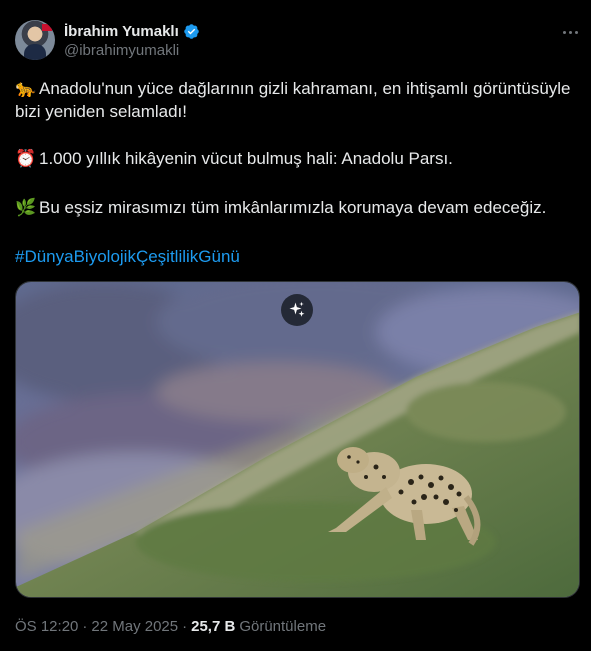  What do you see at coordinates (121, 31) in the screenshot?
I see `author-name: İbrahim Yumaklı` at bounding box center [121, 31].